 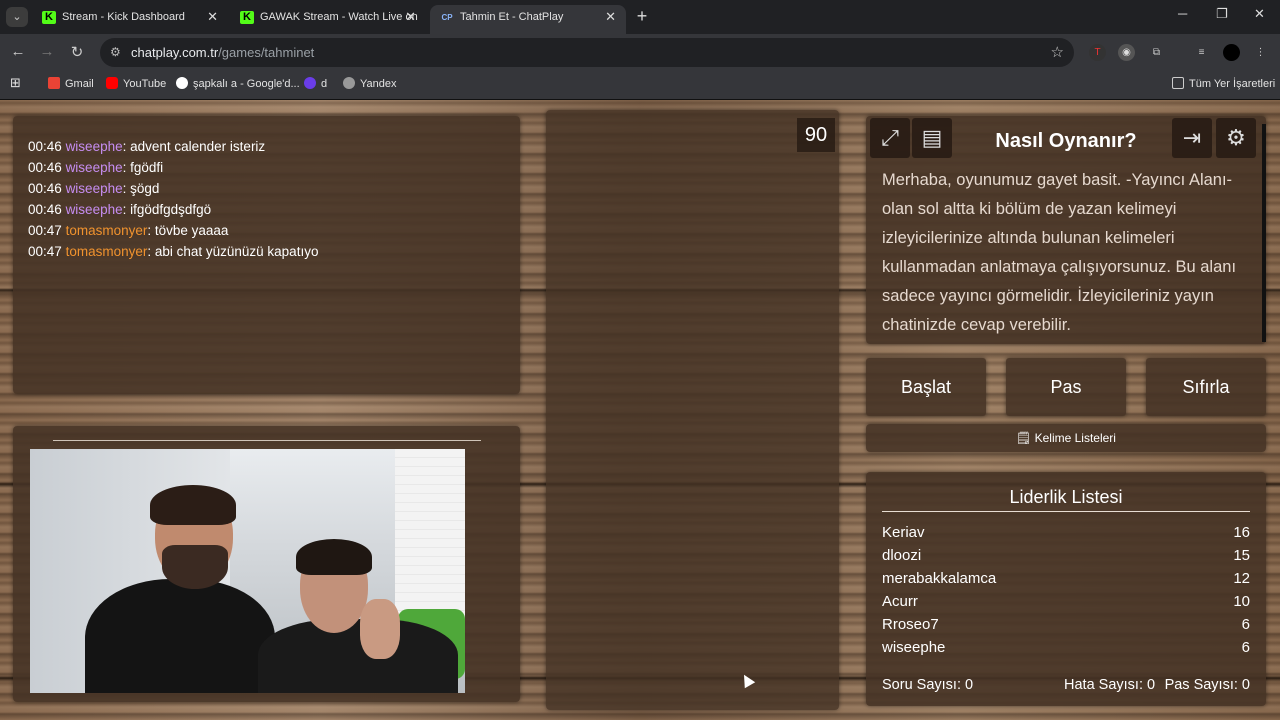 I want to click on tab-title: Tahmin Et - ChatPlay, so click(x=512, y=17).